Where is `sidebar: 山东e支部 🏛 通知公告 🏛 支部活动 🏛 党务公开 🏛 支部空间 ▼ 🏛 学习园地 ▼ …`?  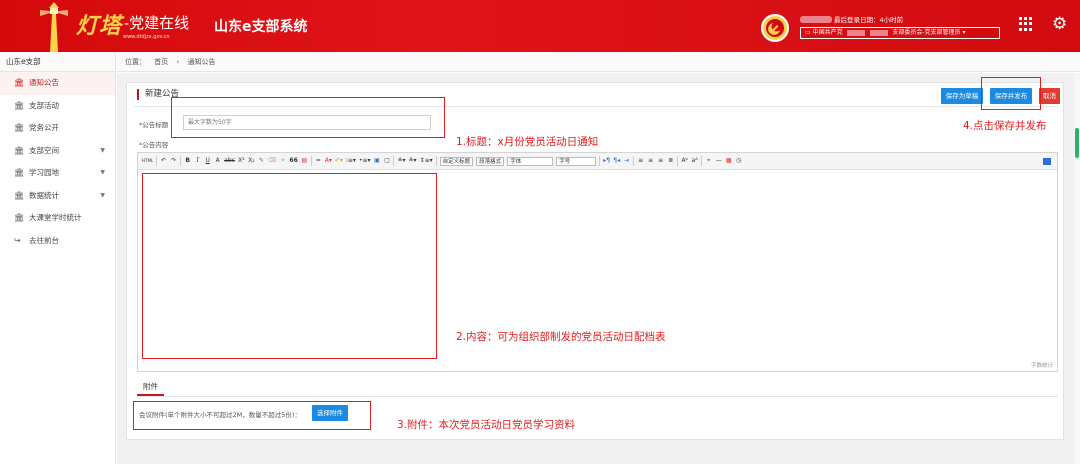
sidebar: 山东e支部 🏛 通知公告 🏛 支部活动 🏛 党务公开 🏛 支部空间 ▼ 🏛 学习园地 ▼ … is located at coordinates (58, 258).